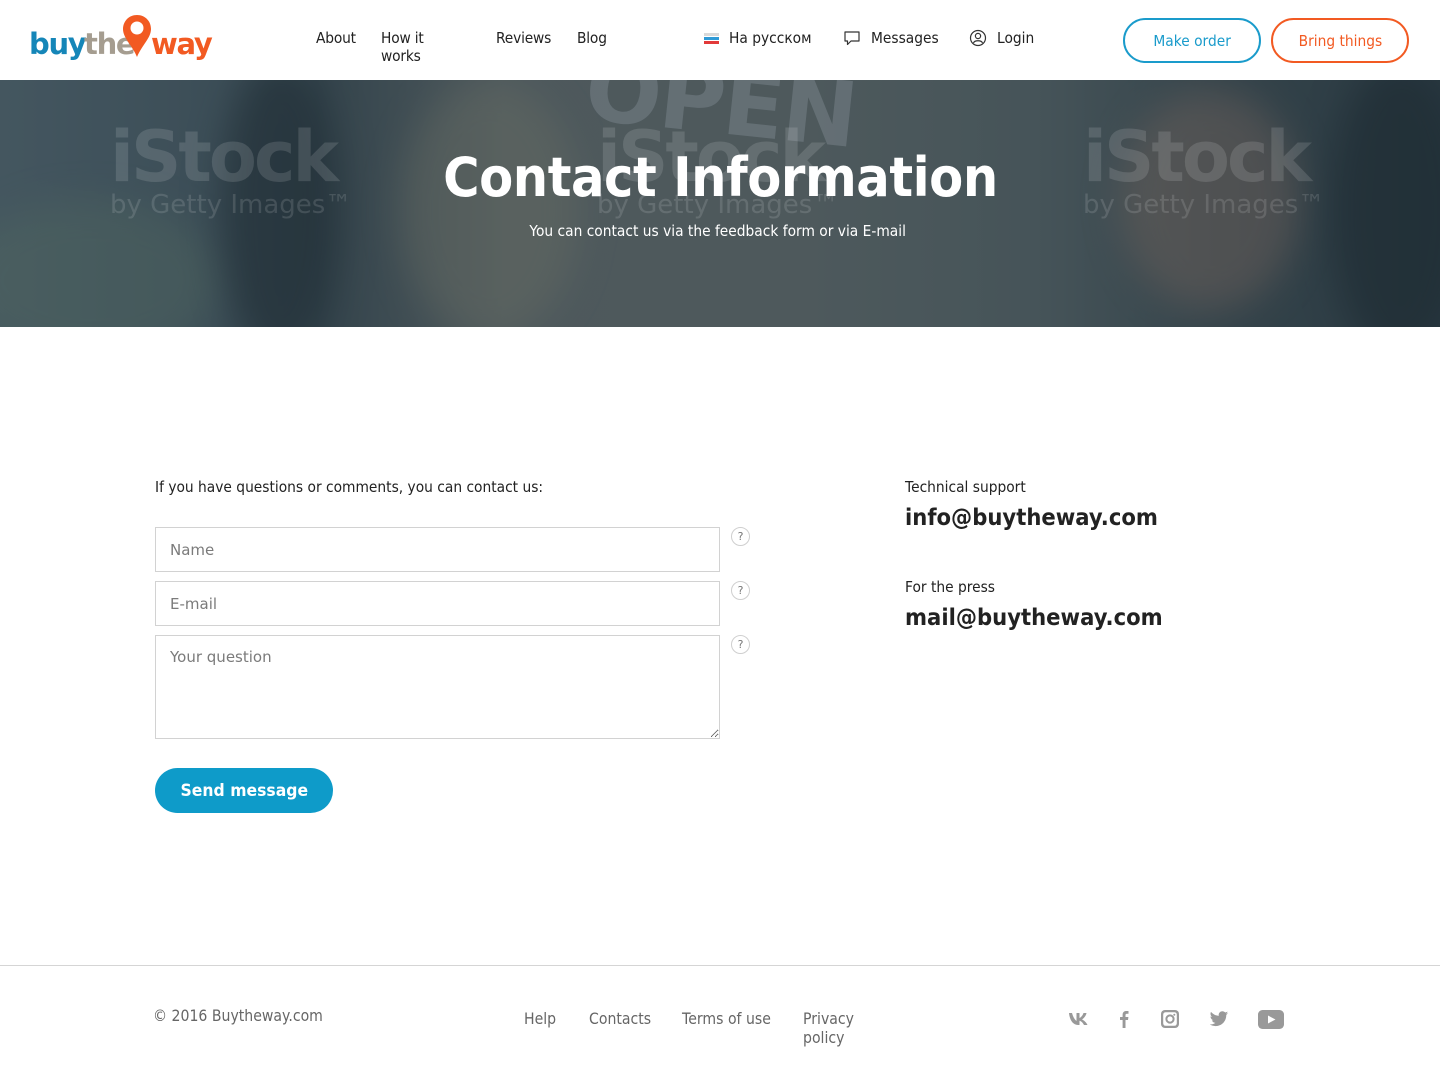  What do you see at coordinates (1079, 1019) in the screenshot?
I see `vk-icon` at bounding box center [1079, 1019].